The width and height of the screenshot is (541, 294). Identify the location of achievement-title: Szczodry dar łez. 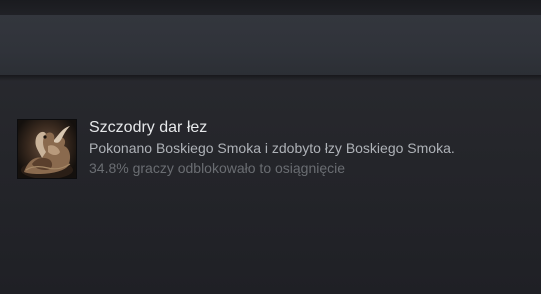
(148, 127).